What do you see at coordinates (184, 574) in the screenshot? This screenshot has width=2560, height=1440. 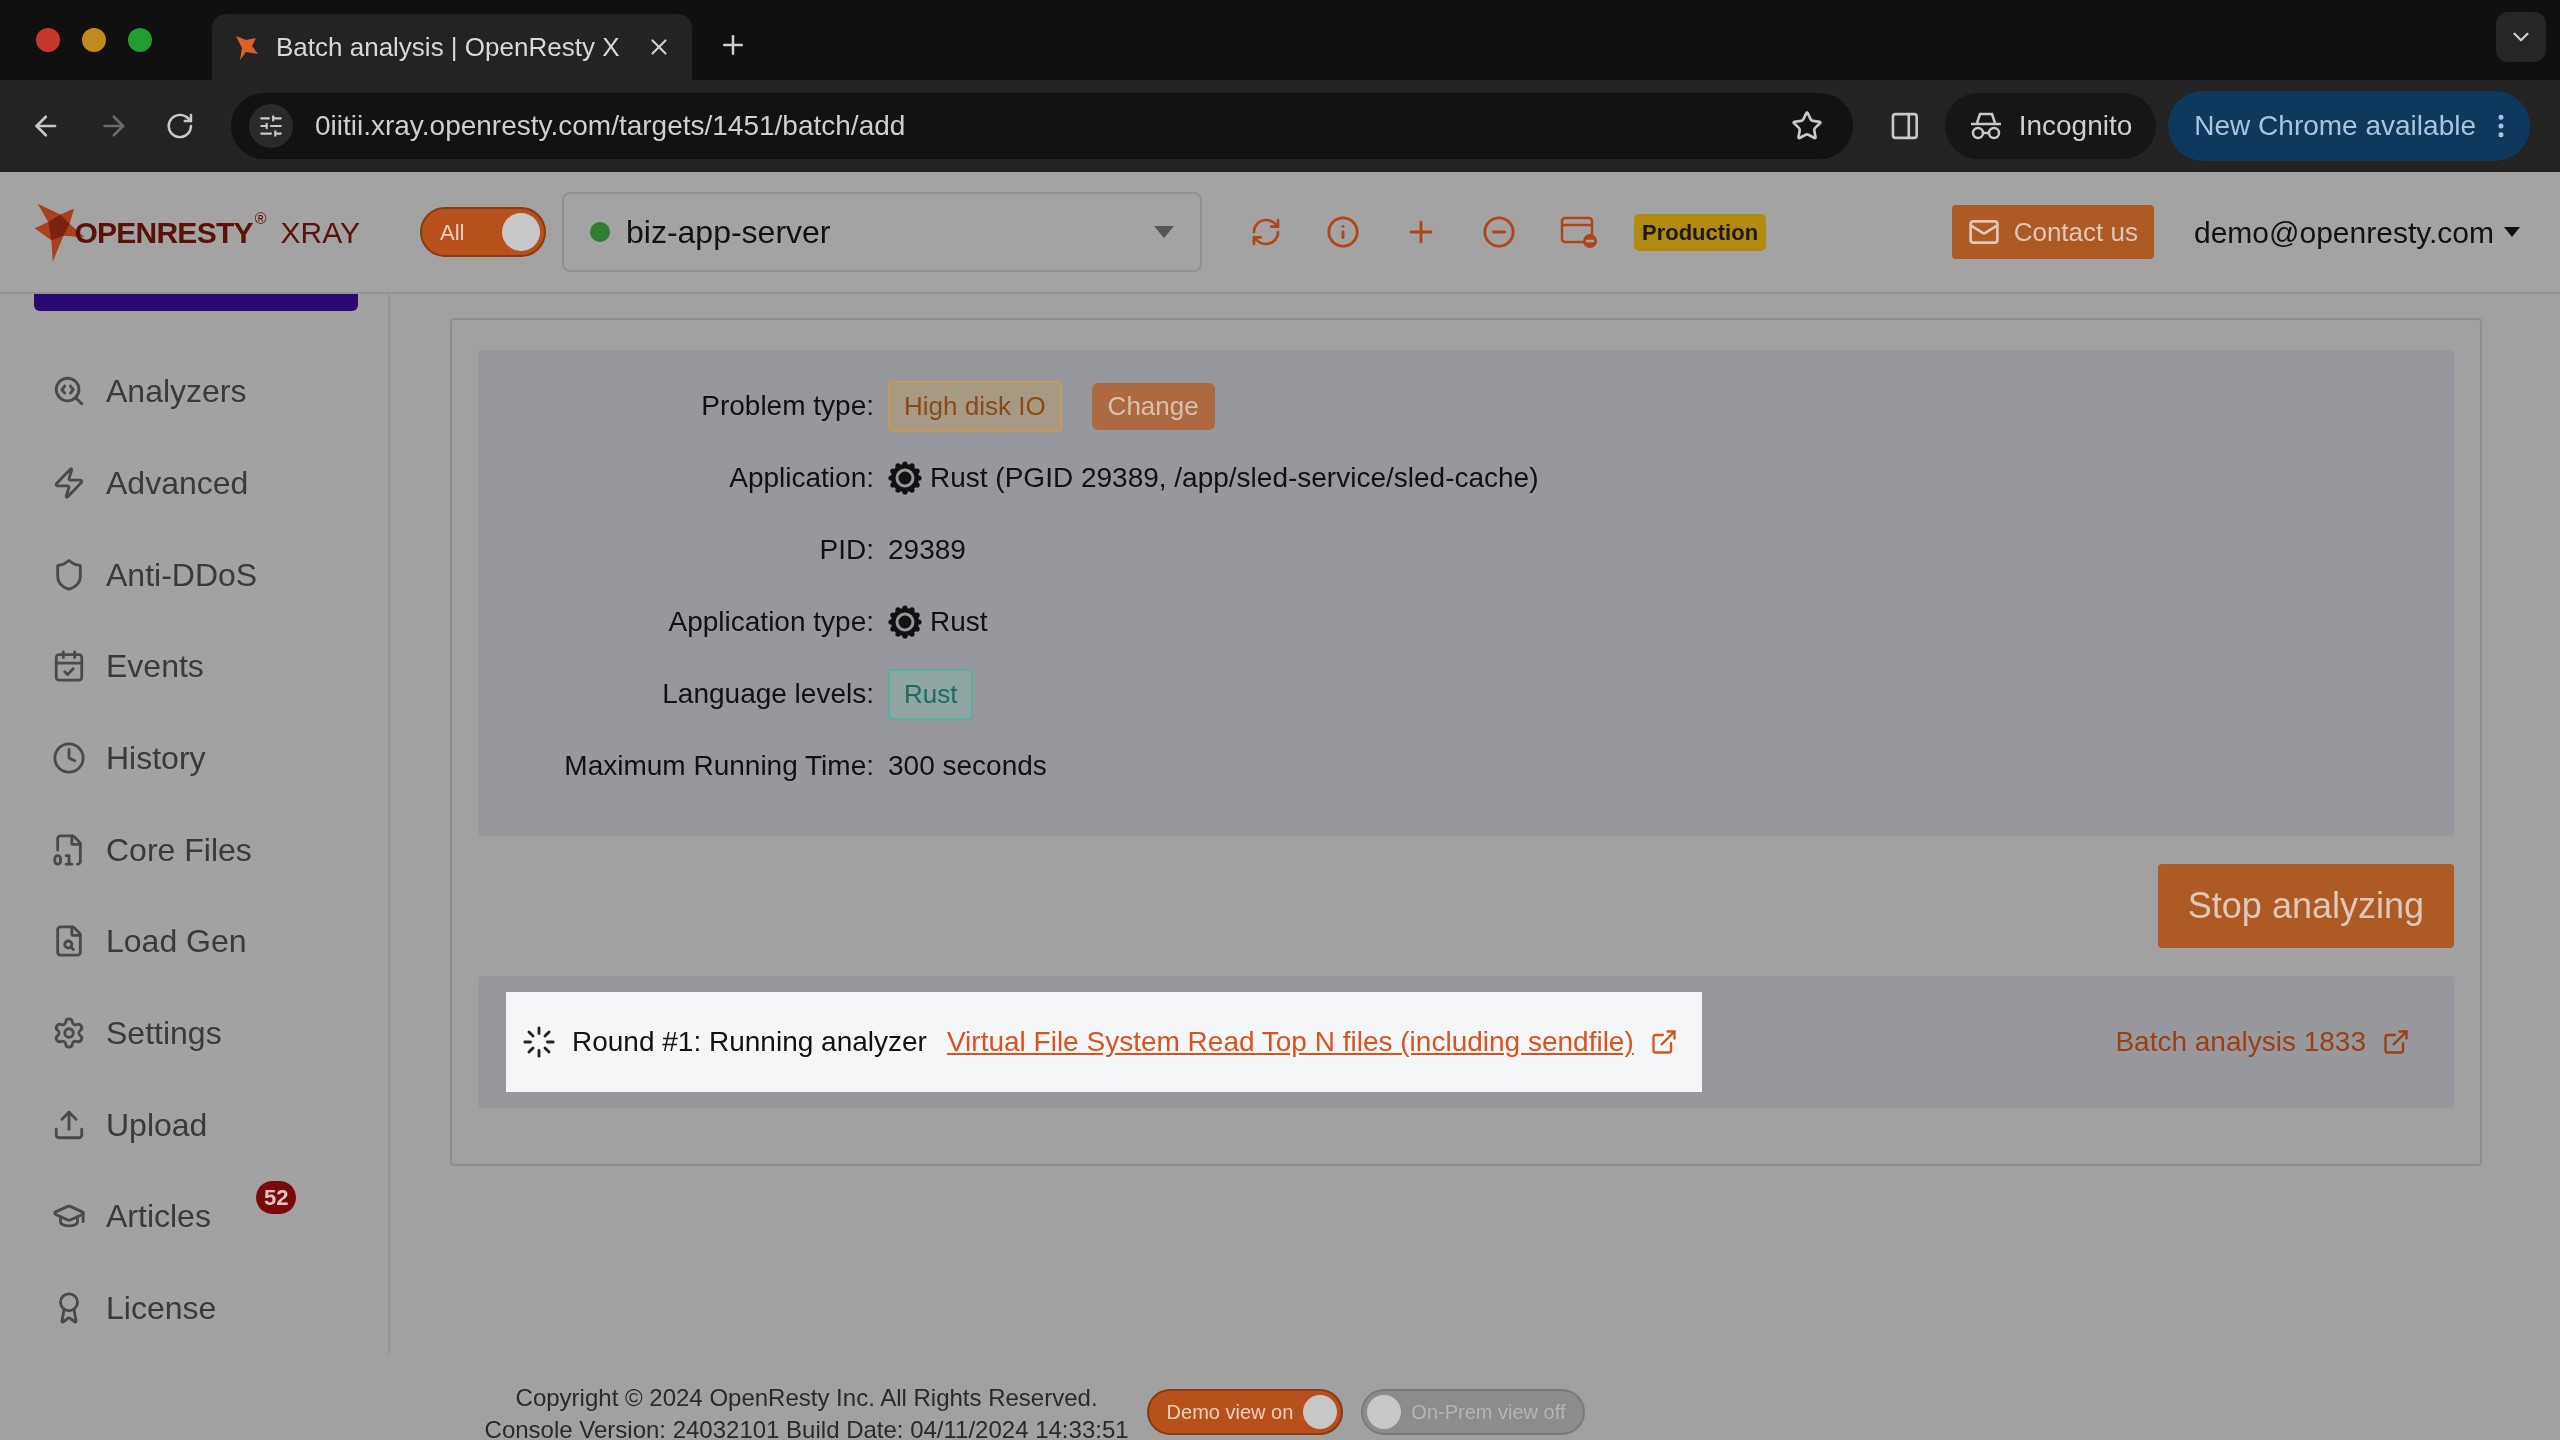 I see `sidebar-item: Anti-DDoS` at bounding box center [184, 574].